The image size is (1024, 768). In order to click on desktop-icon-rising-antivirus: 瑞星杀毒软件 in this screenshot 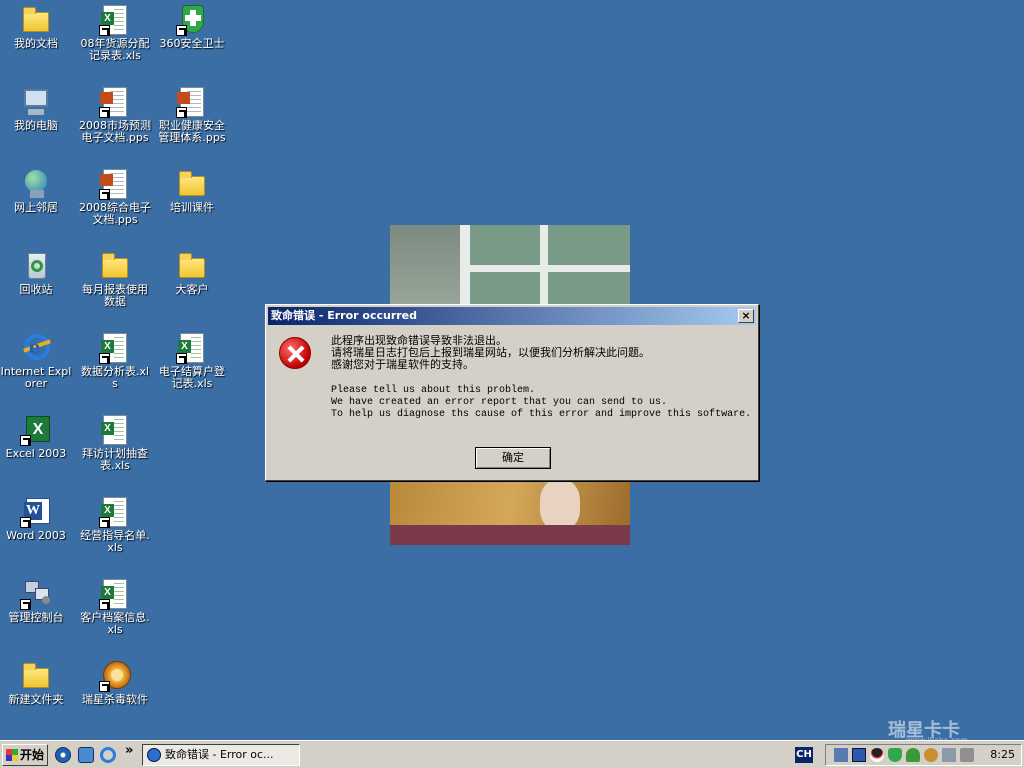, I will do `click(115, 683)`.